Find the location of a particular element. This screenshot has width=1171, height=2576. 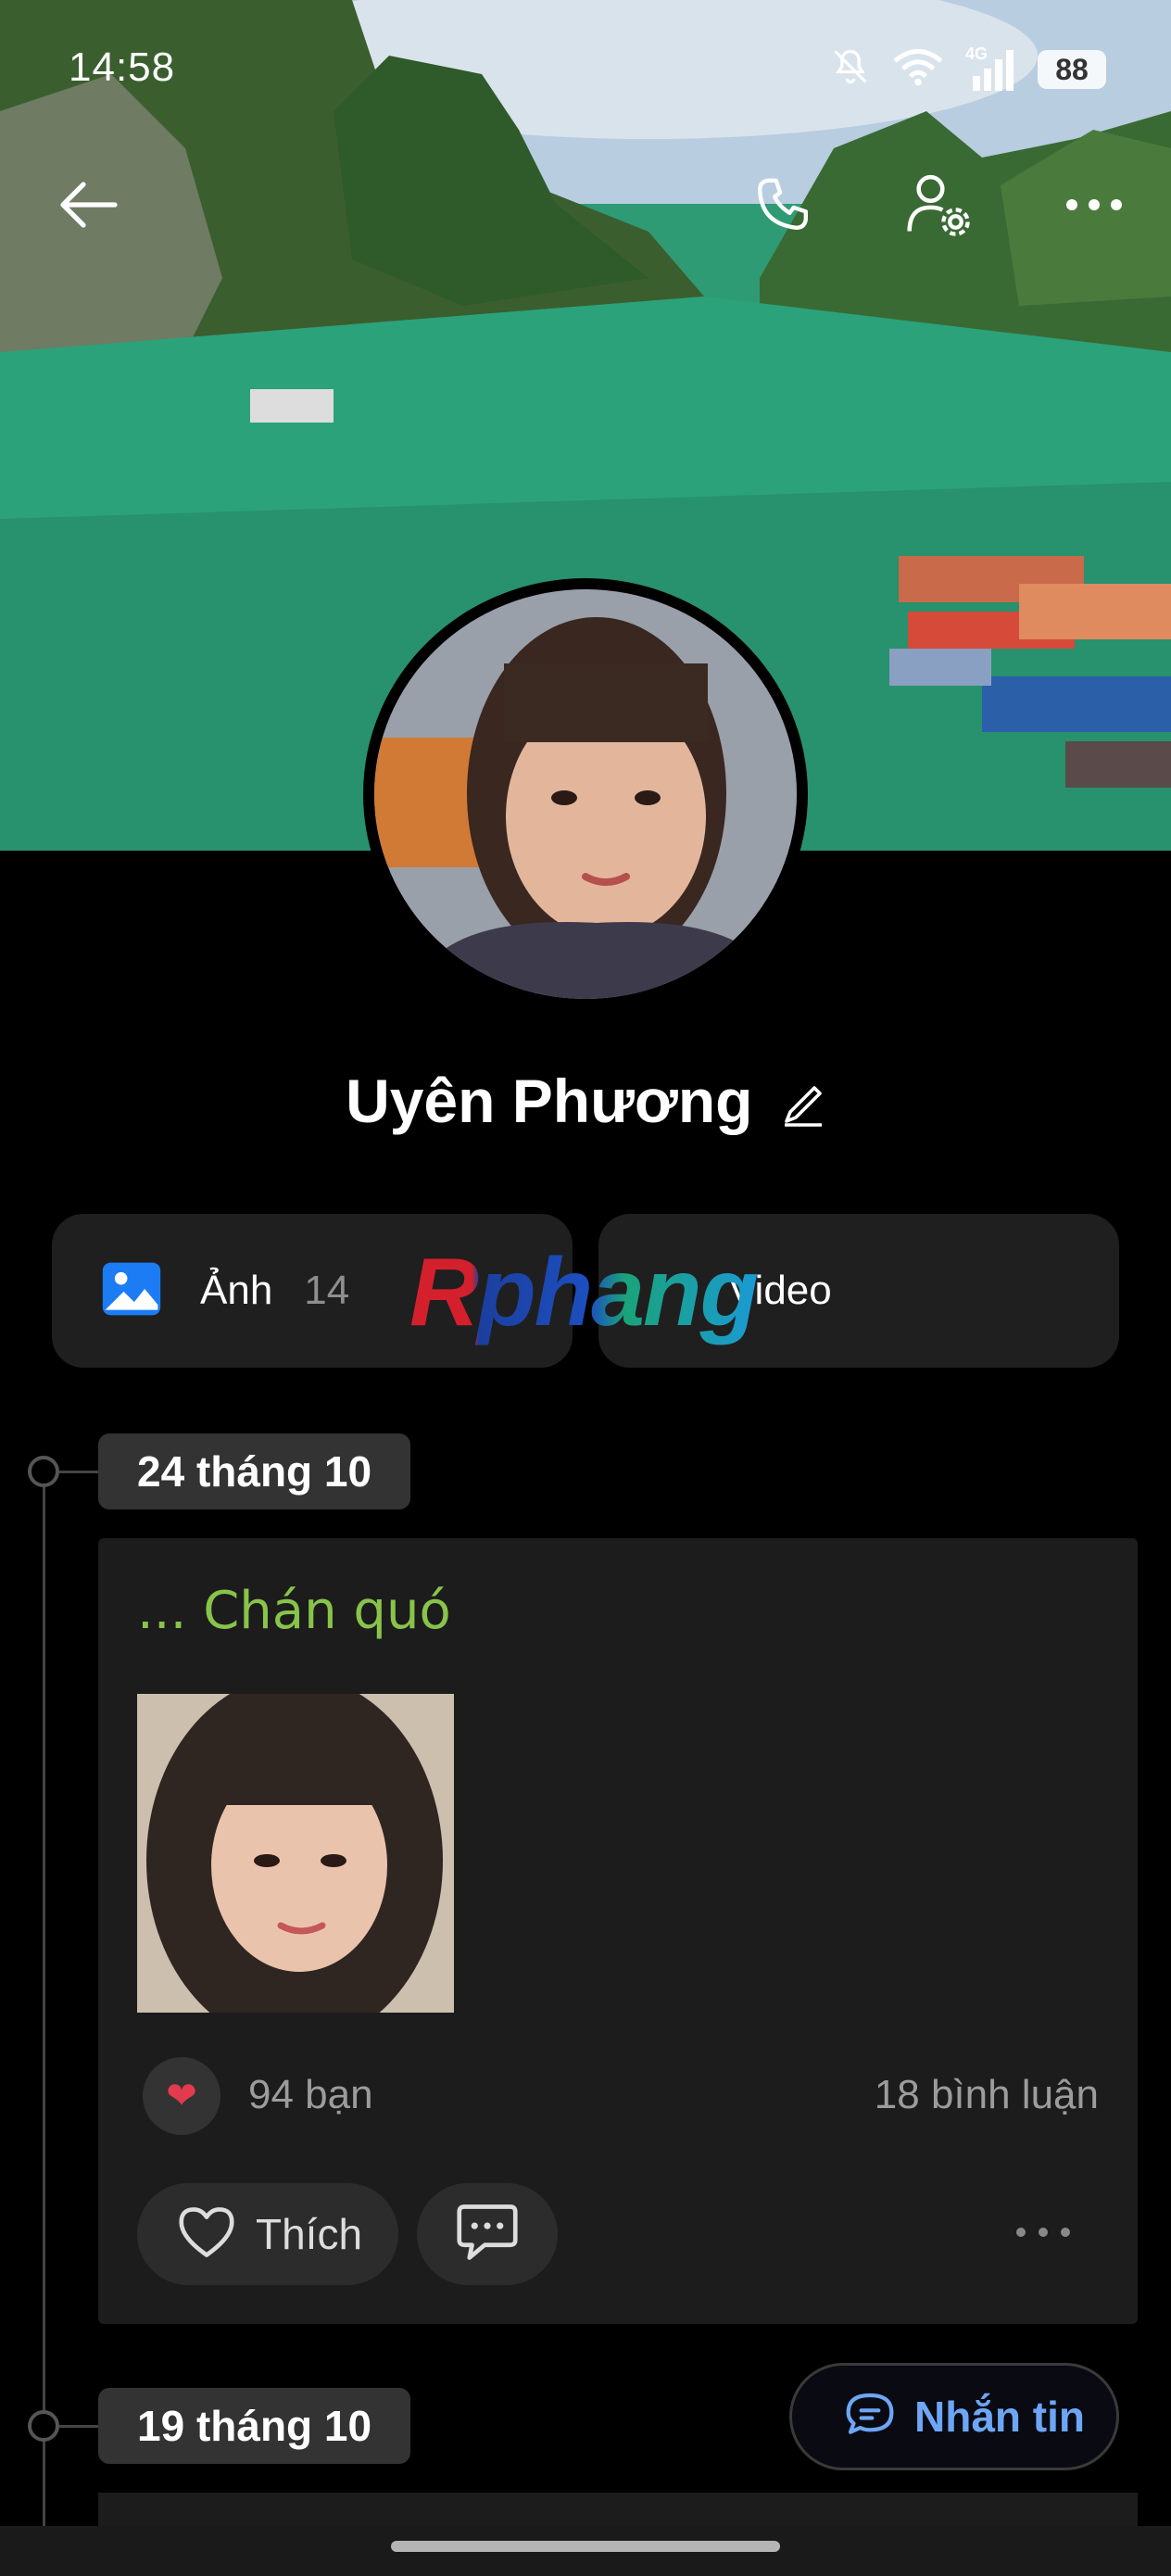

heart-outline-icon is located at coordinates (207, 2234).